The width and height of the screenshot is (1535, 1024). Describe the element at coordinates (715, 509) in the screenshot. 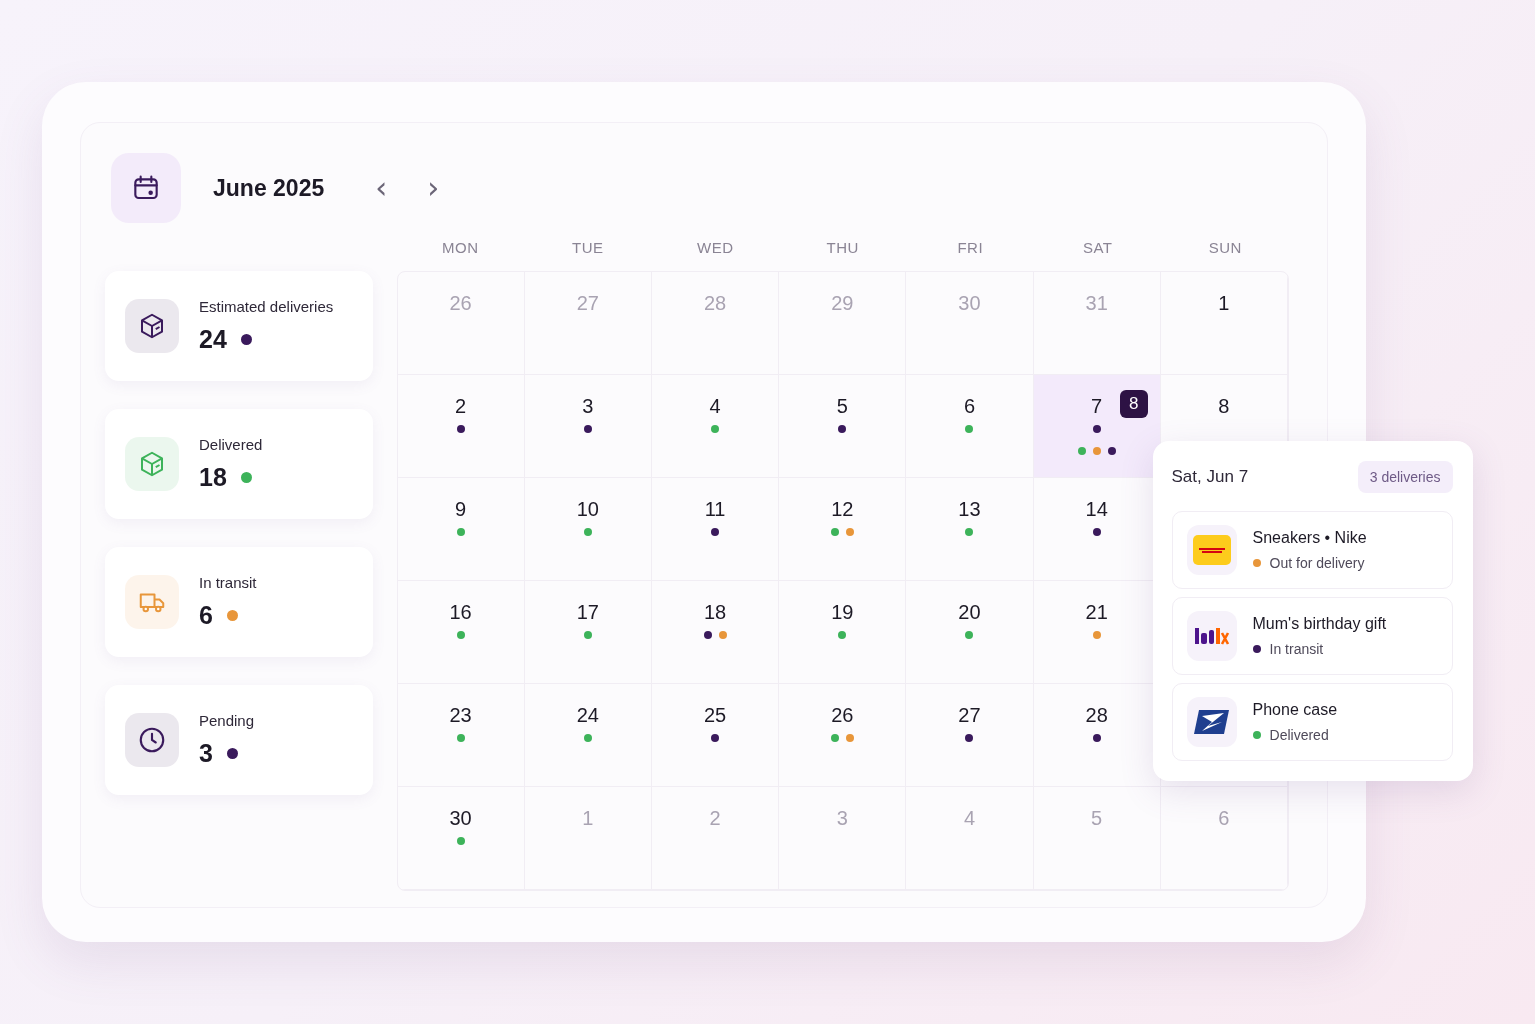

I see `day-number: 11` at that location.